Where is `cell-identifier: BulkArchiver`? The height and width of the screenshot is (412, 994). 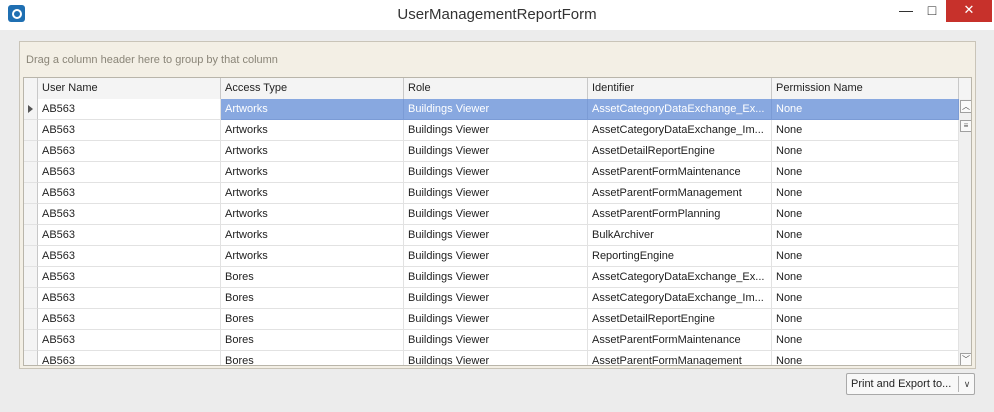
cell-identifier: BulkArchiver is located at coordinates (680, 235).